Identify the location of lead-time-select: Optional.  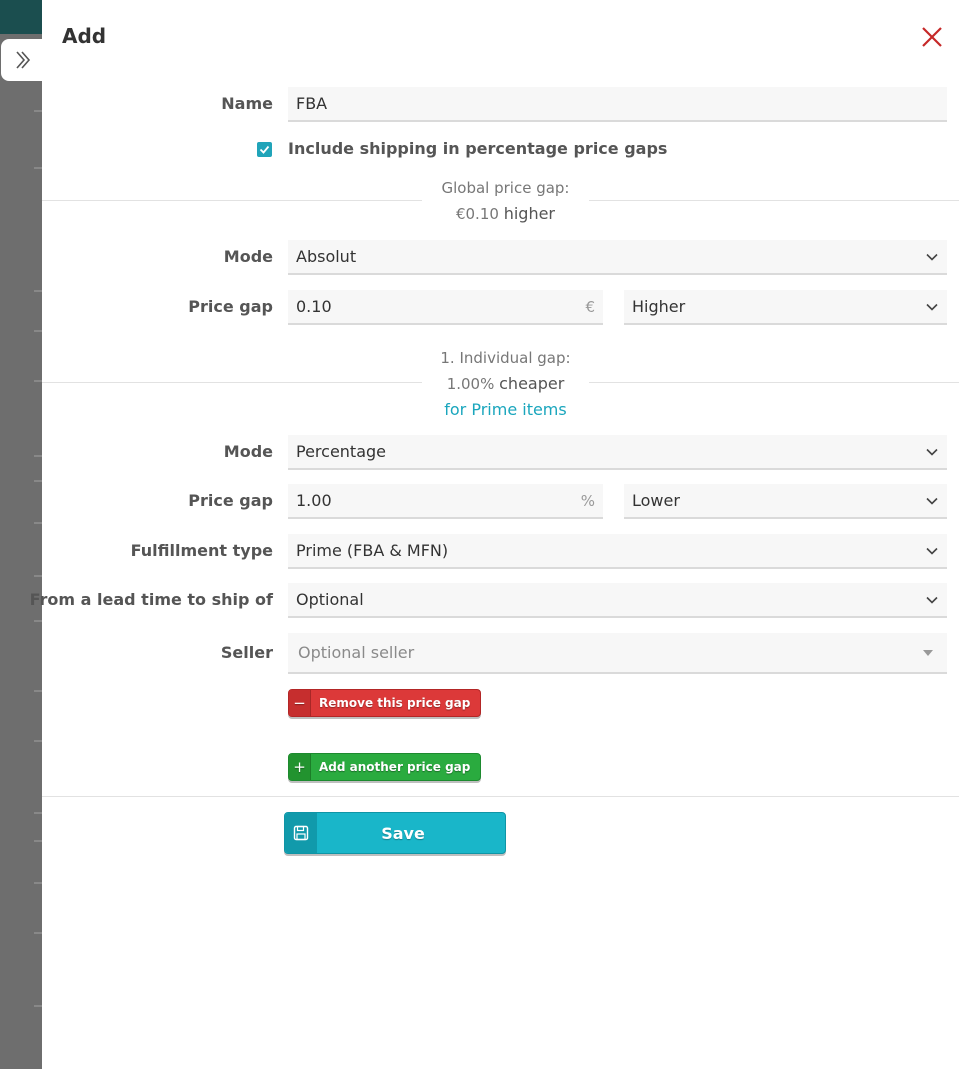
(617, 600).